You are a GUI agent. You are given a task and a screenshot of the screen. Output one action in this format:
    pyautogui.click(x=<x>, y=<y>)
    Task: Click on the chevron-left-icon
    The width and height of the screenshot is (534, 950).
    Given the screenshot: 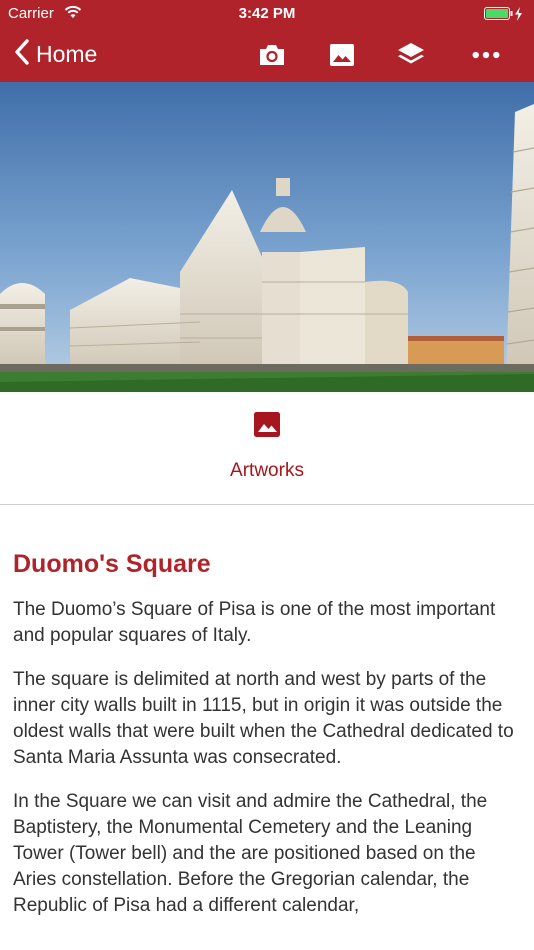 What is the action you would take?
    pyautogui.click(x=22, y=54)
    